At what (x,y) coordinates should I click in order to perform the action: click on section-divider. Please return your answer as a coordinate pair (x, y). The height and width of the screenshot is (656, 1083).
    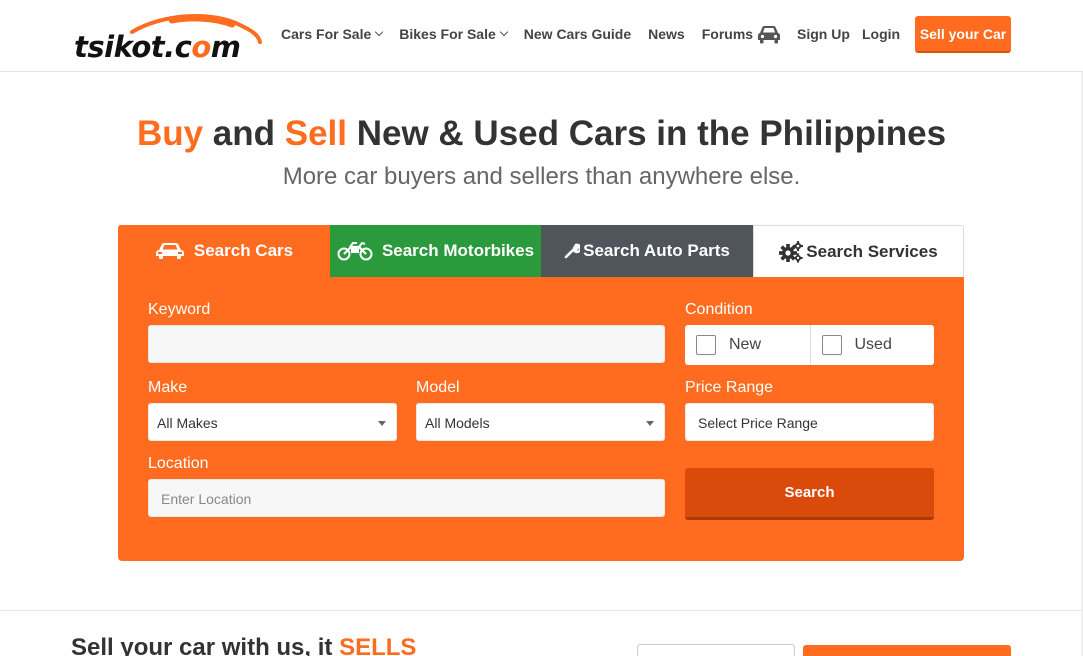
    Looking at the image, I should click on (541, 610).